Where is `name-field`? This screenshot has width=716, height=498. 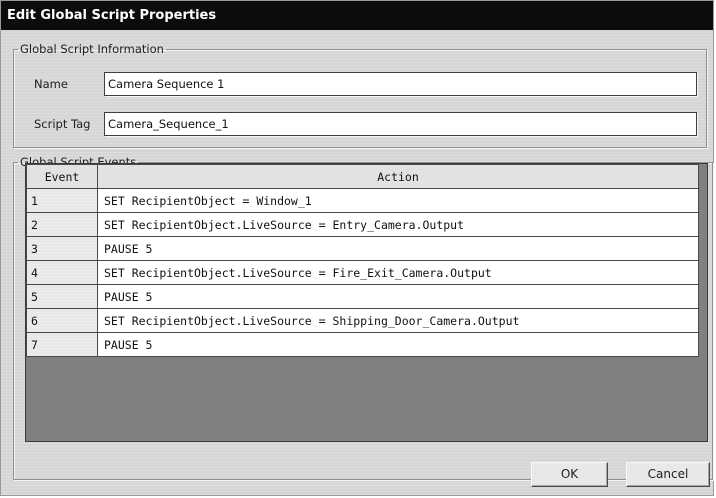 name-field is located at coordinates (400, 84).